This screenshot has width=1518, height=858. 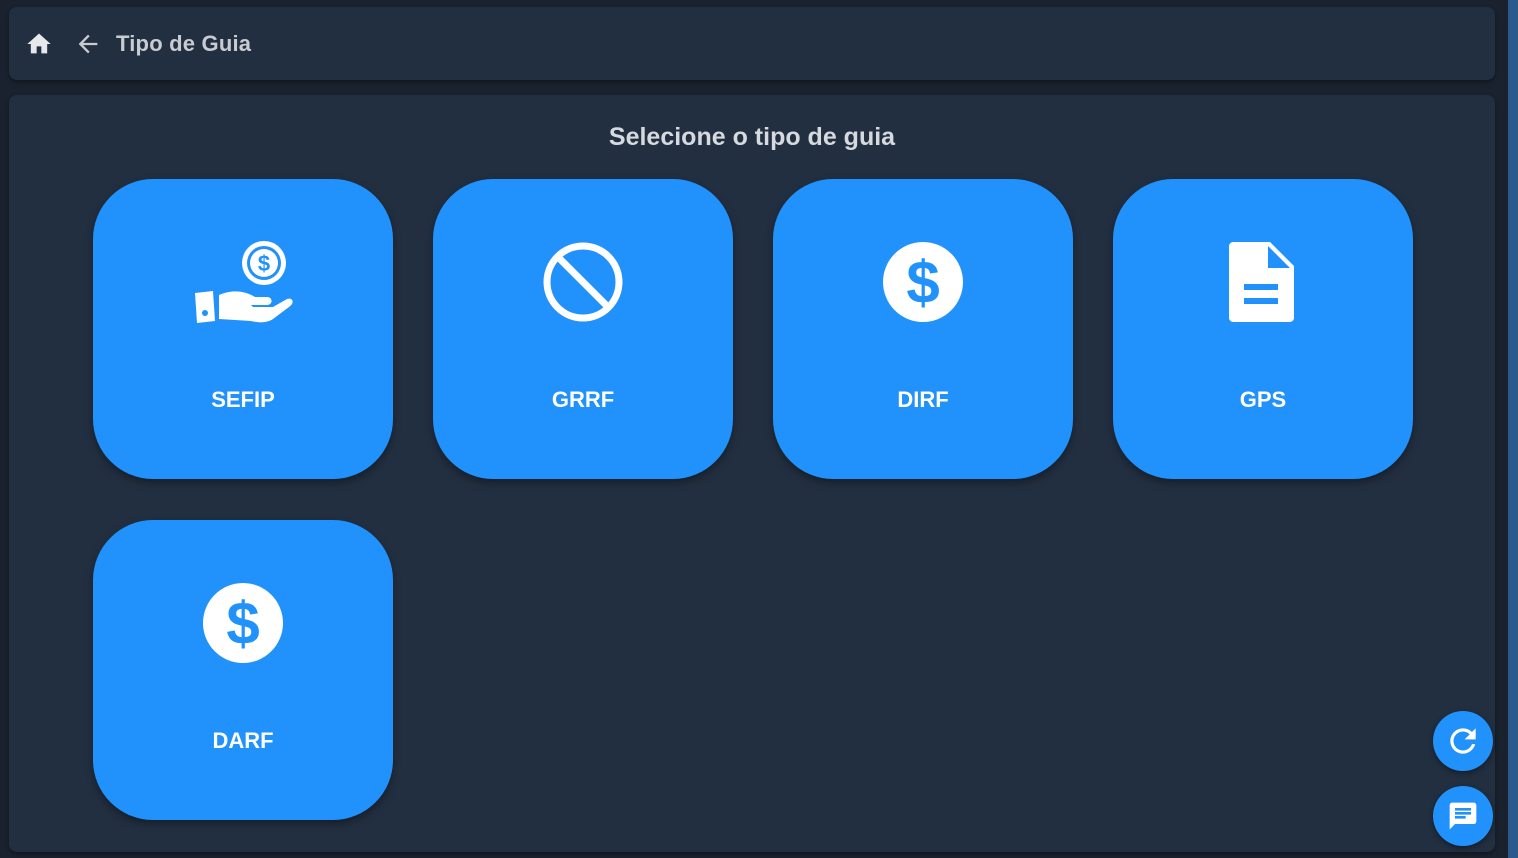 I want to click on refresh-icon, so click(x=1463, y=741).